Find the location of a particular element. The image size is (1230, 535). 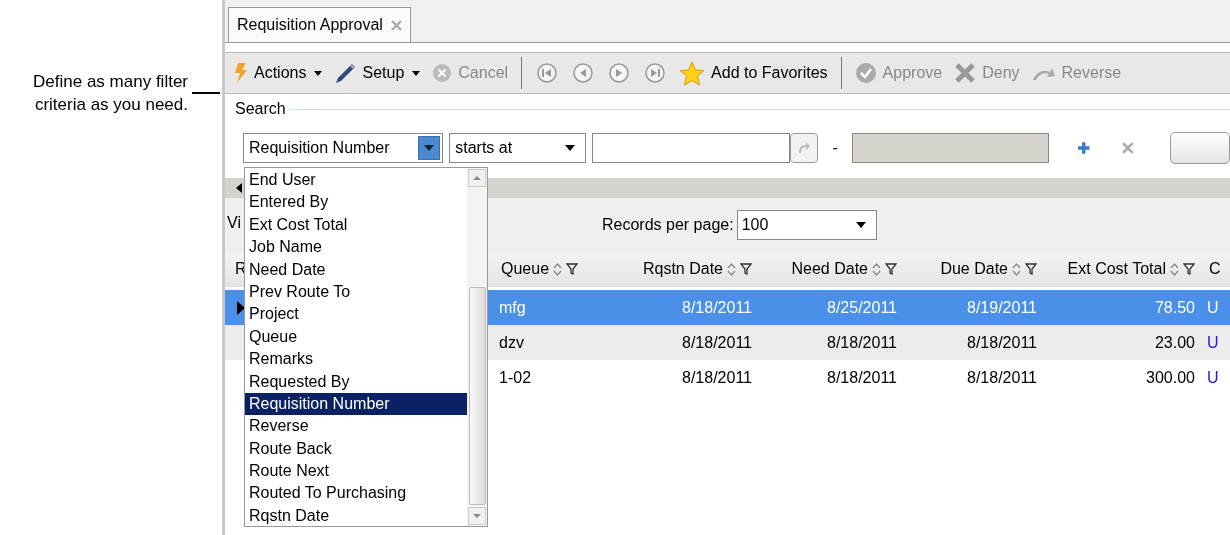

column-header: Need Date is located at coordinates (830, 269).